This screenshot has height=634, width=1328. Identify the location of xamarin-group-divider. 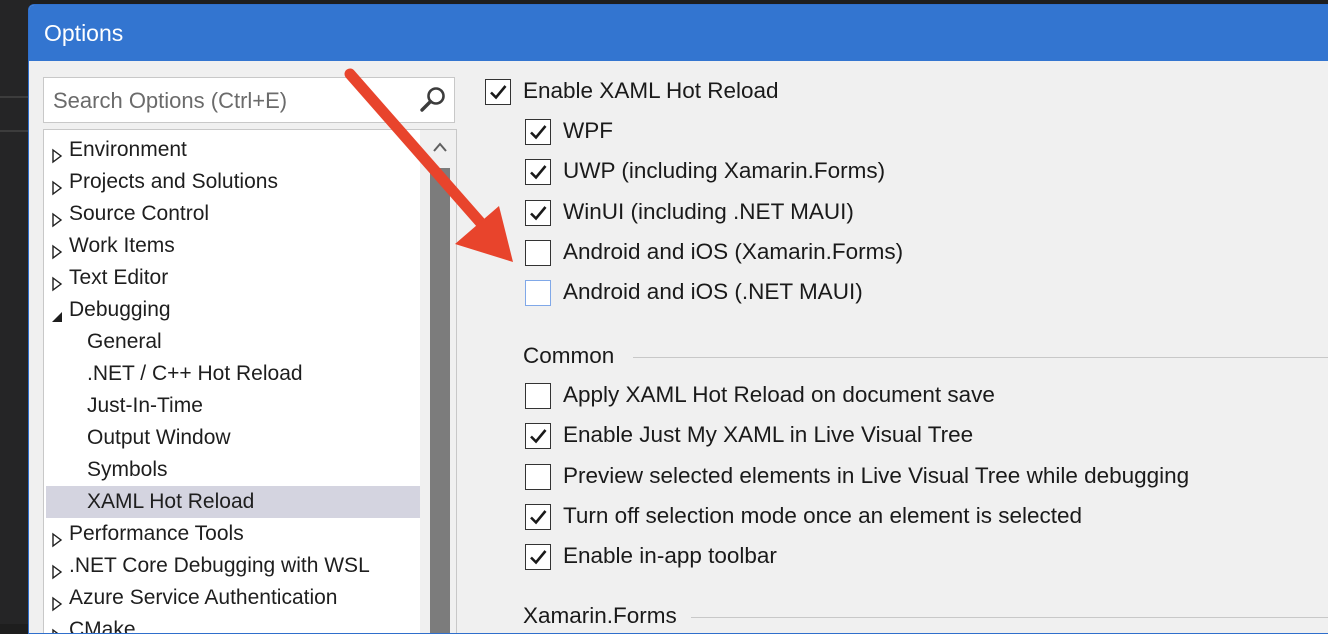
(1009, 617).